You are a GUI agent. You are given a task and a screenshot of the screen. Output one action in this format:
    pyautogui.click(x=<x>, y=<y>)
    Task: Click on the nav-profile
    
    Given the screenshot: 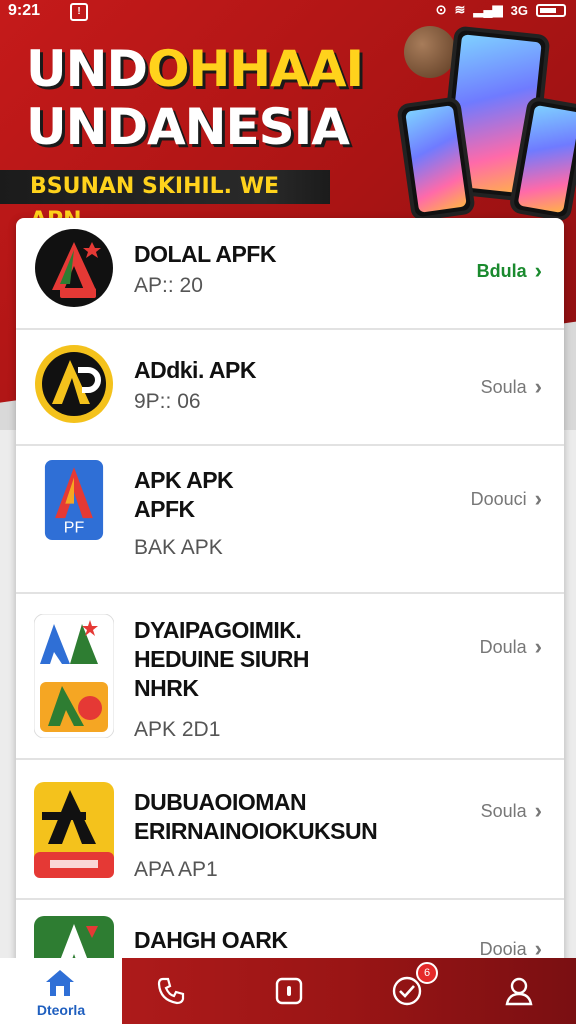 What is the action you would take?
    pyautogui.click(x=519, y=991)
    